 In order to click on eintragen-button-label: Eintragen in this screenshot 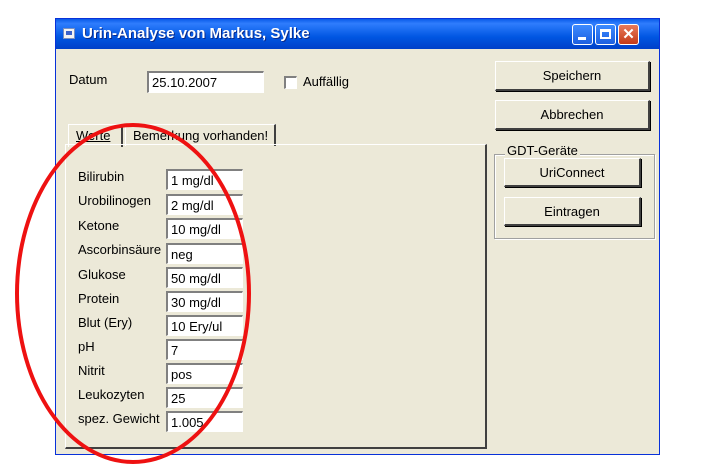, I will do `click(572, 211)`.